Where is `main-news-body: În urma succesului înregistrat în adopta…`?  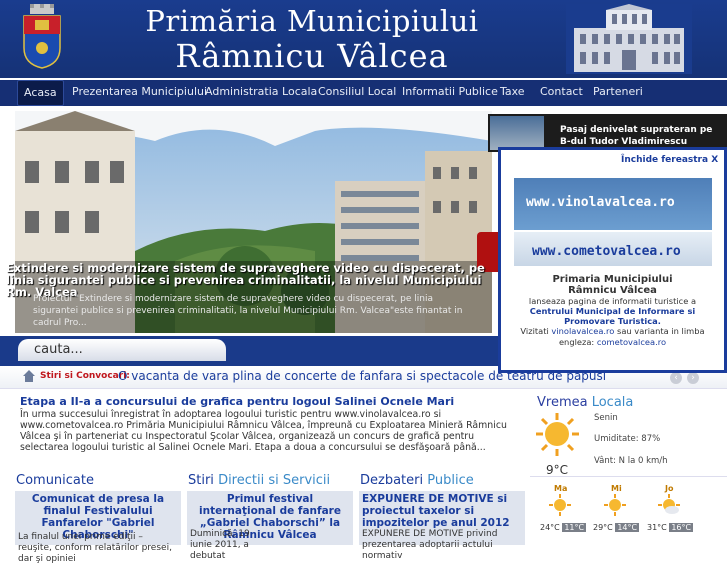
main-news-body: În urma succesului înregistrat în adopta… is located at coordinates (263, 431).